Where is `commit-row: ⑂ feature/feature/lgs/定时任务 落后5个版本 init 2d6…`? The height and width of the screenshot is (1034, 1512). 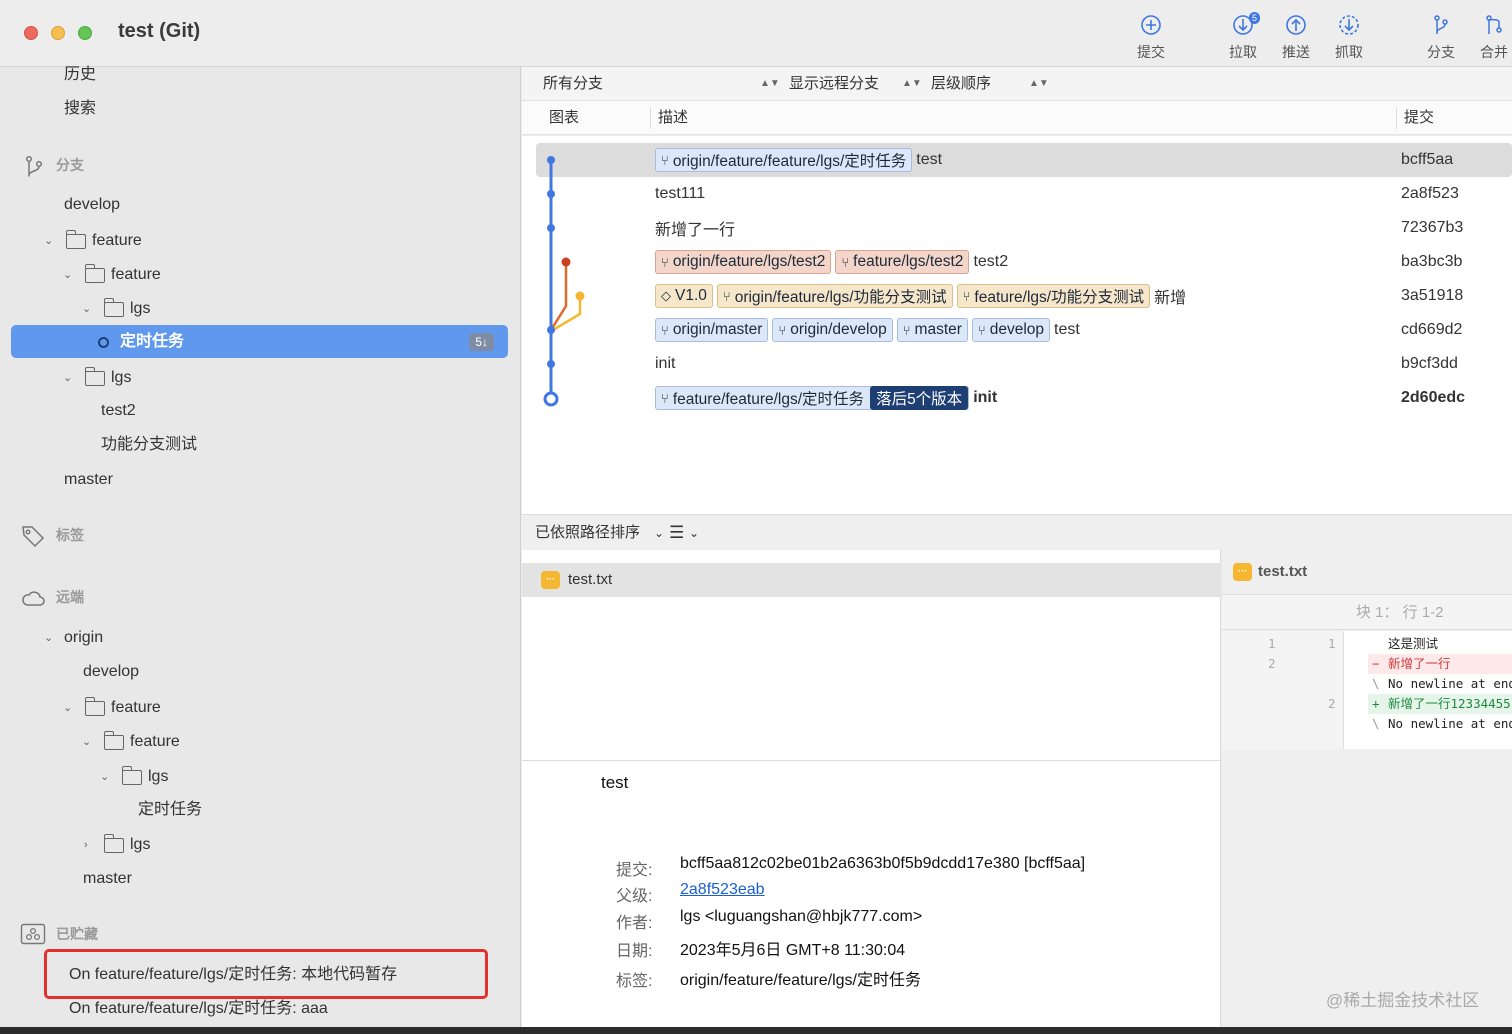
commit-row: ⑂ feature/feature/lgs/定时任务 落后5个版本 init 2d6… is located at coordinates (1017, 398).